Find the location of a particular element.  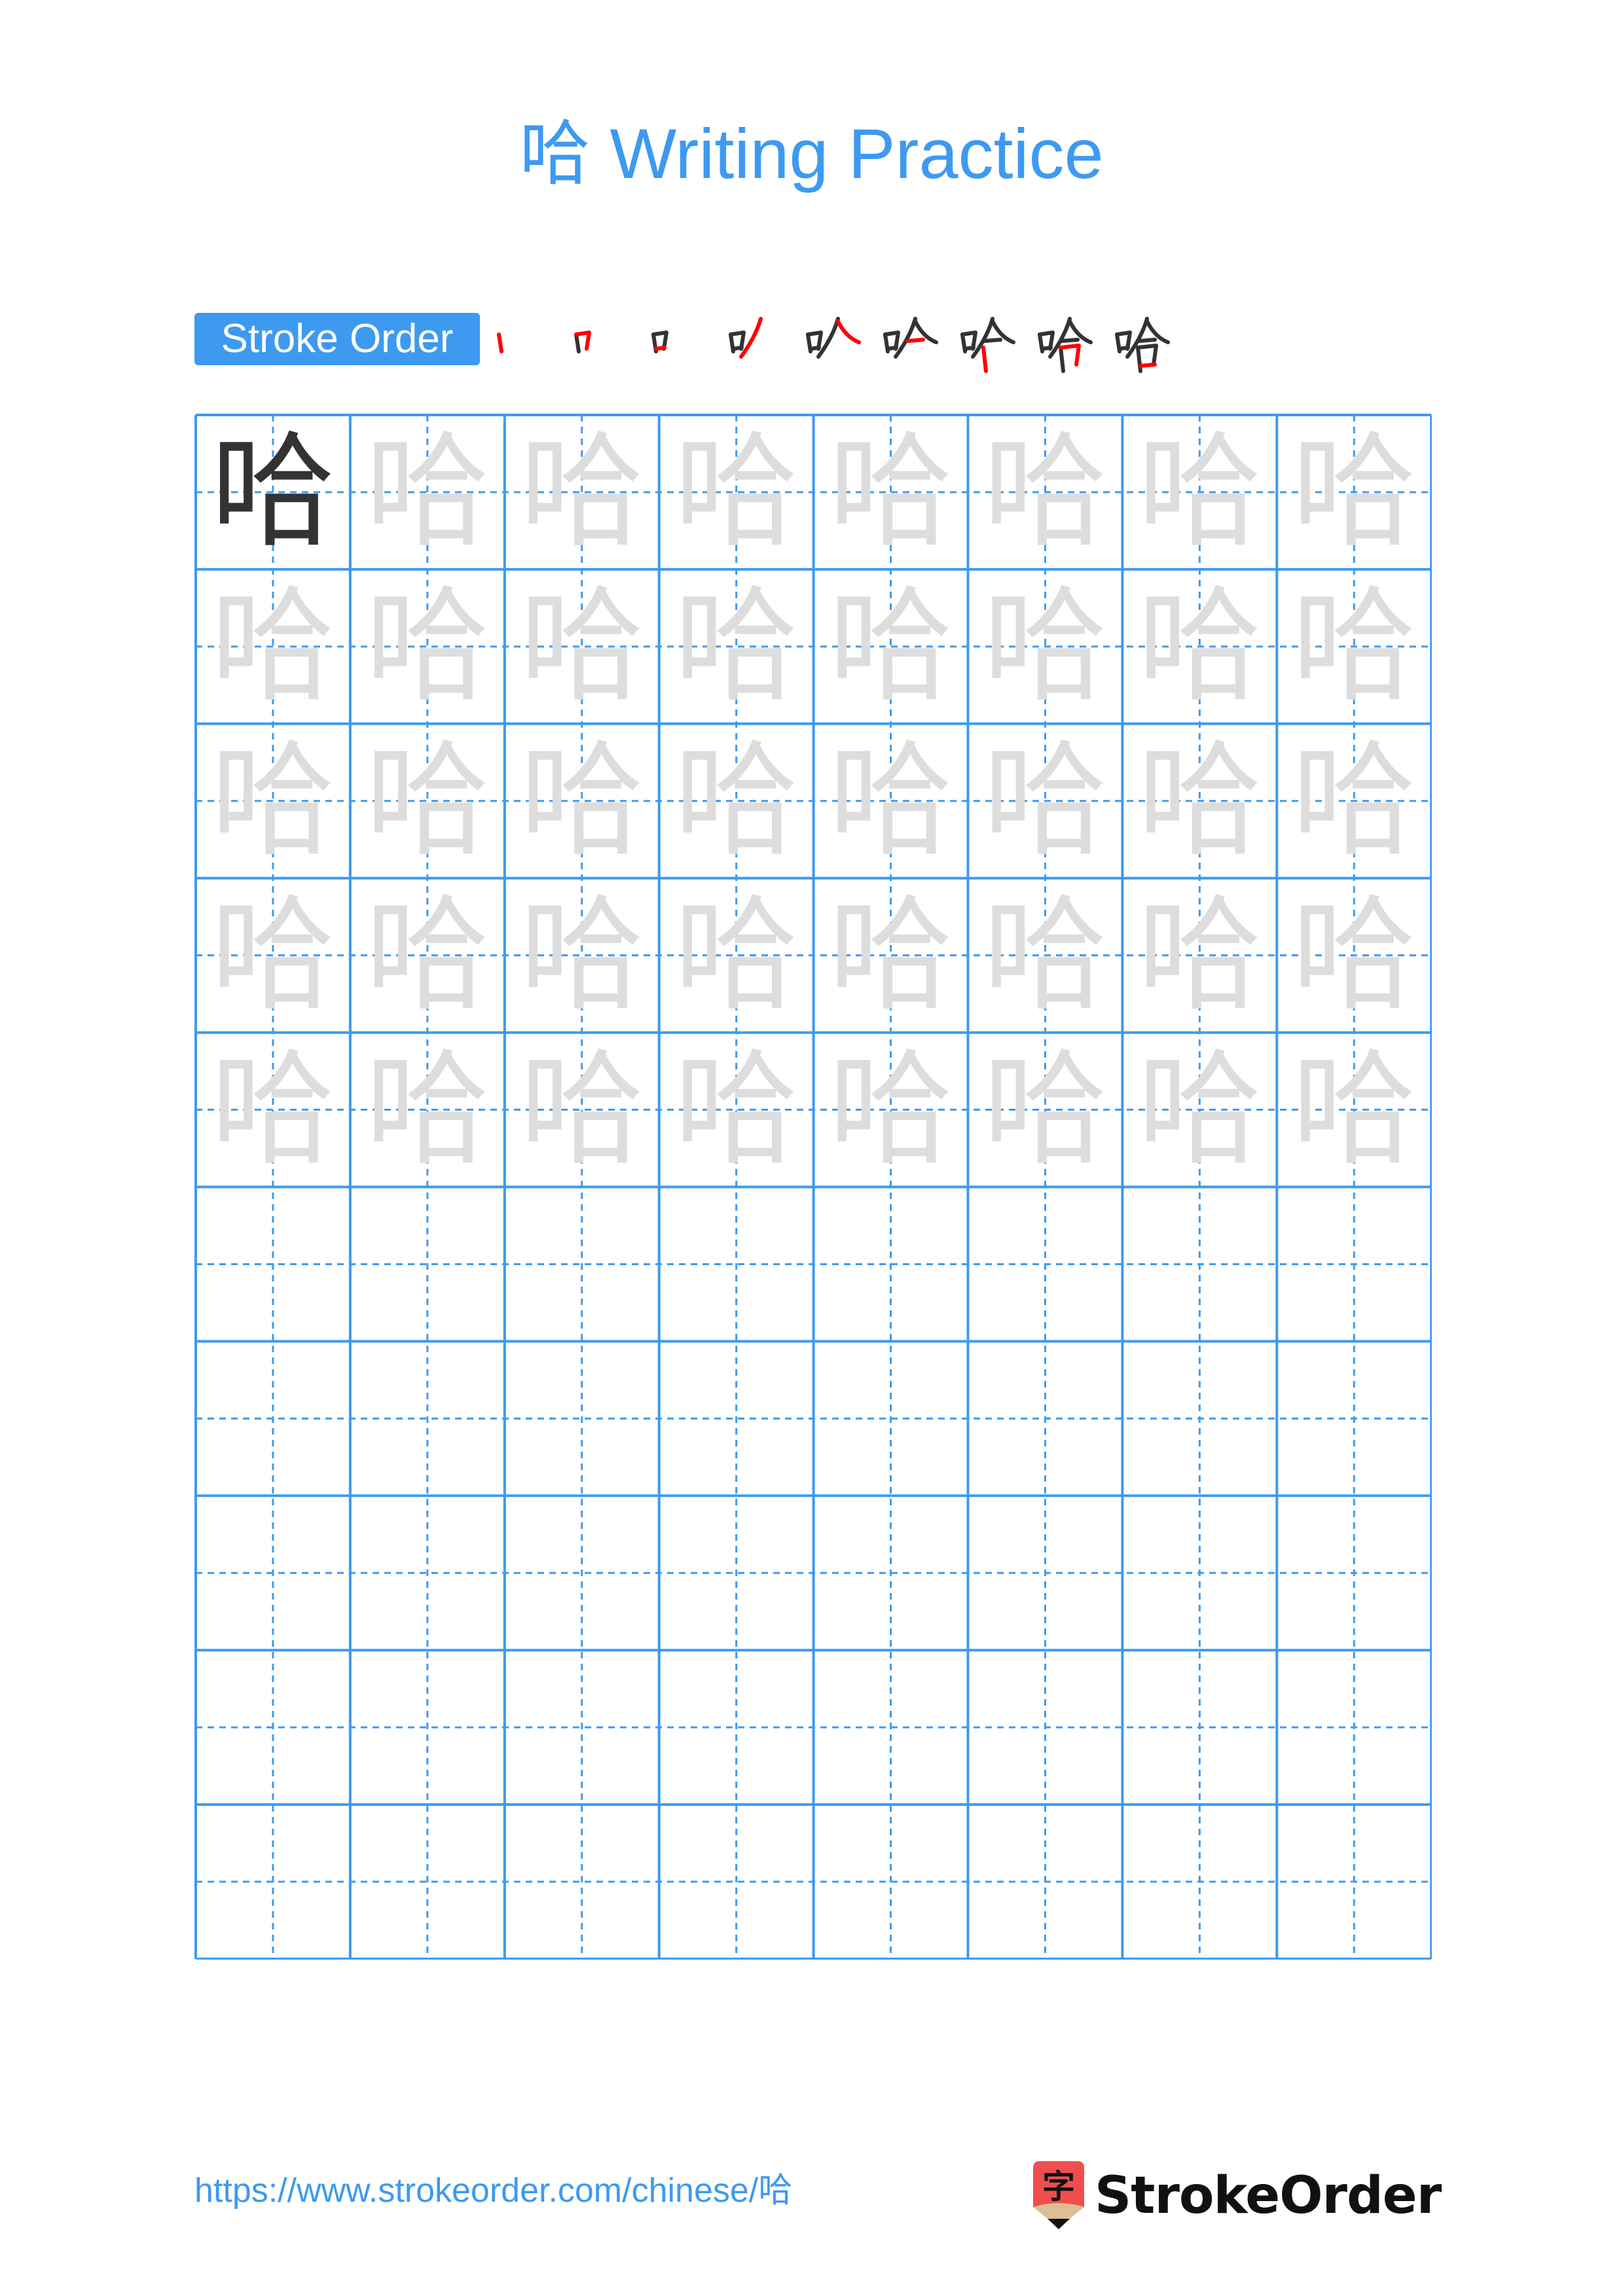

page-title: 哈 Writing Practice is located at coordinates (811, 153).